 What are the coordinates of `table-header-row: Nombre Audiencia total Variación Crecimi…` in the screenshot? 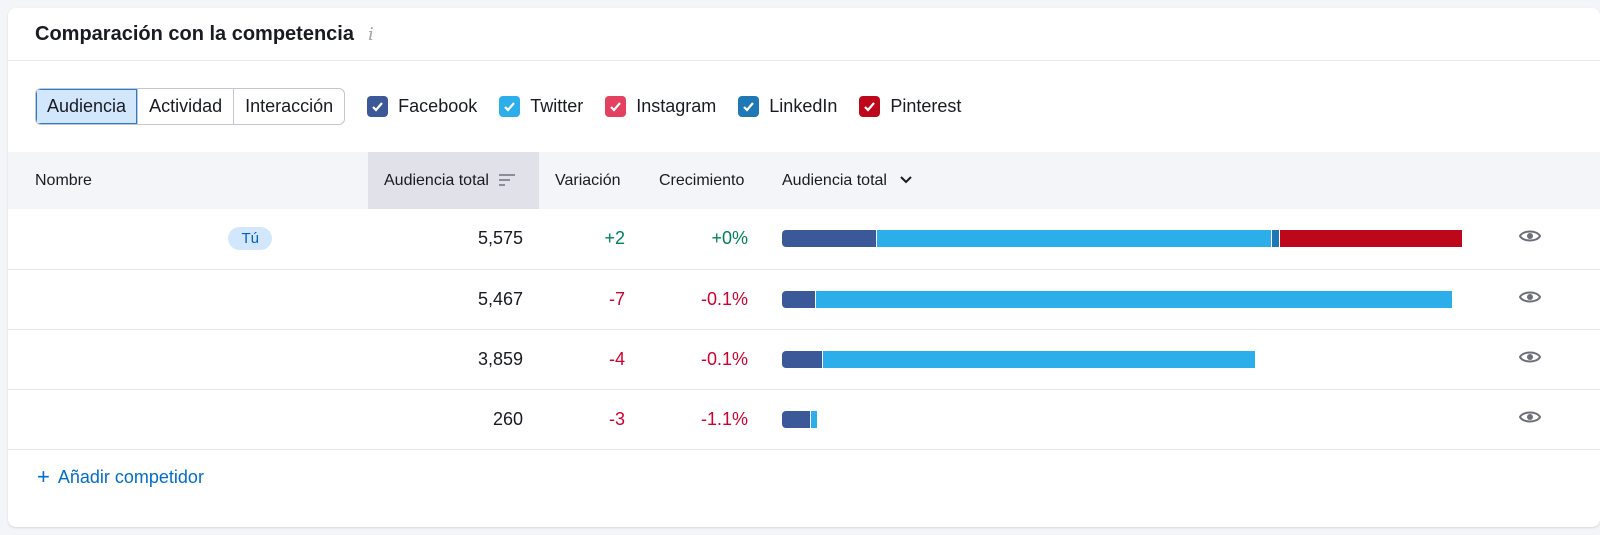 It's located at (804, 180).